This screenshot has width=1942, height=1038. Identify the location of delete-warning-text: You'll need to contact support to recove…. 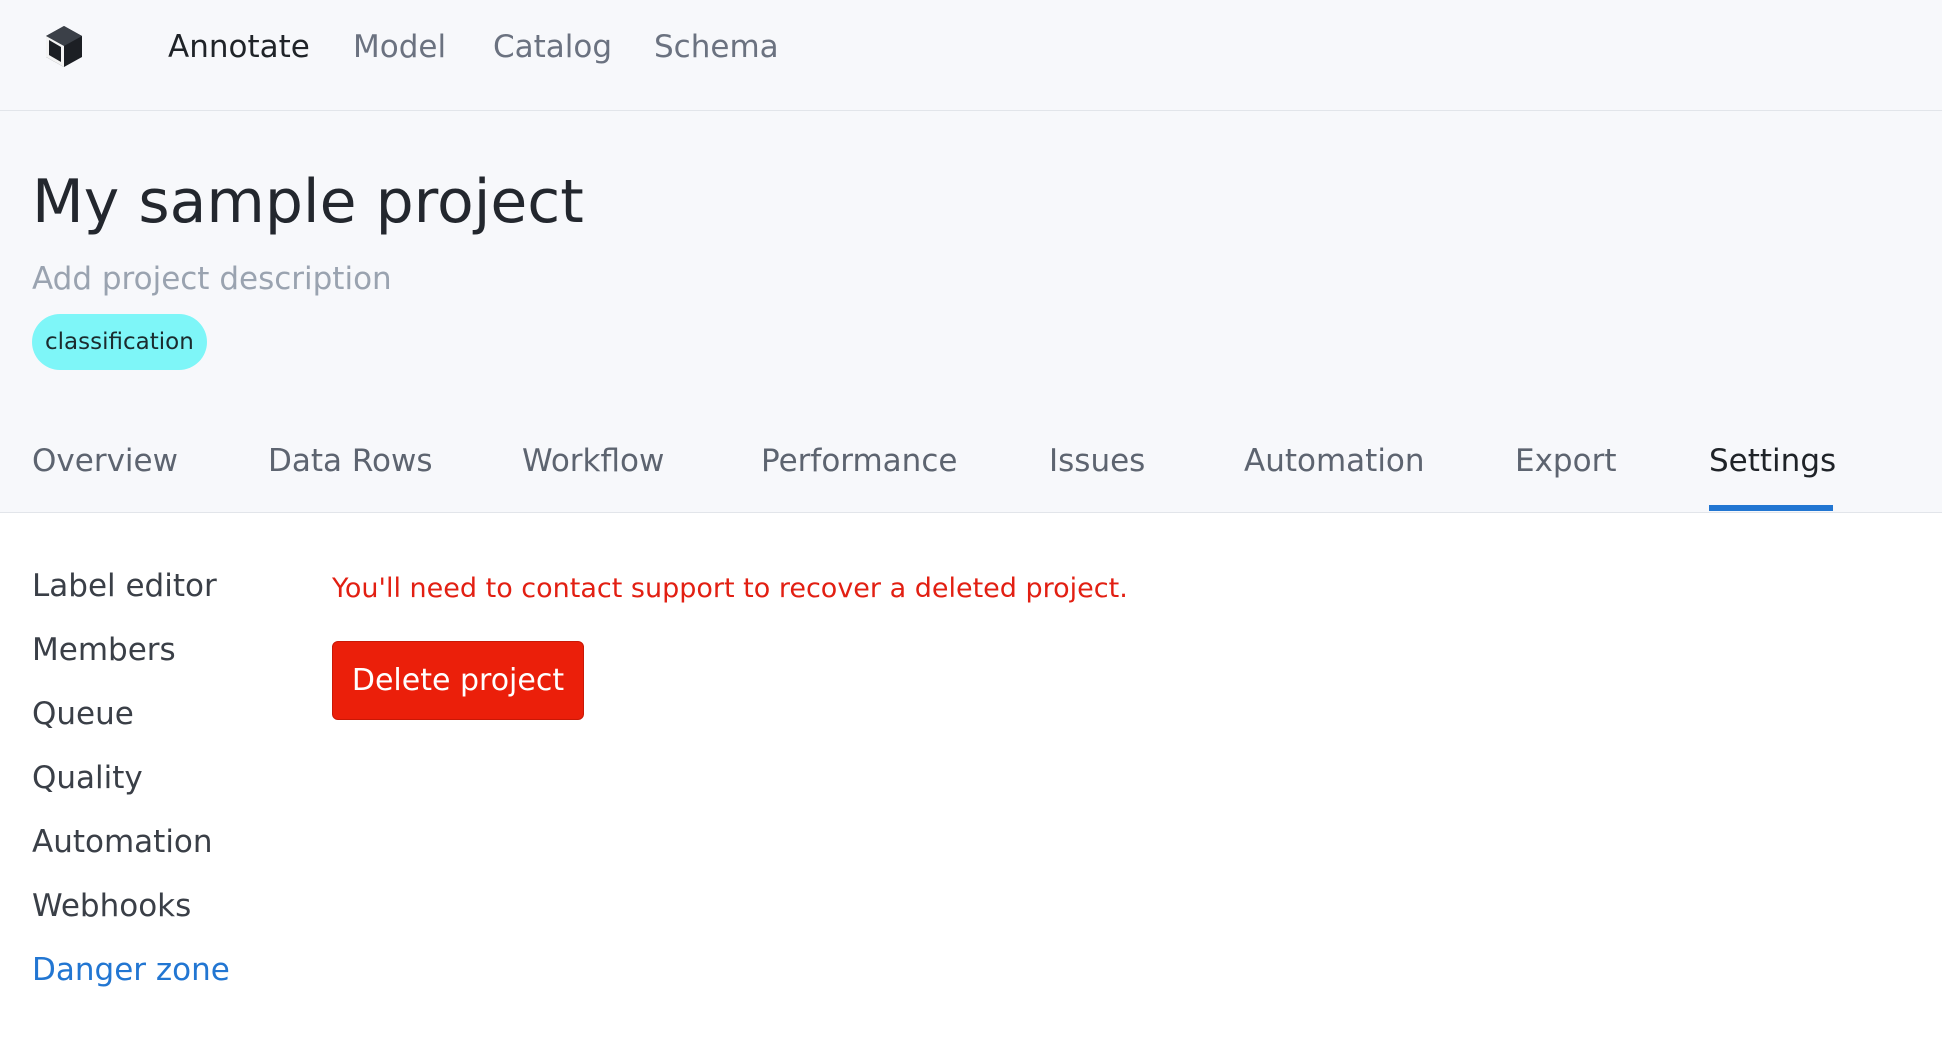
(730, 588).